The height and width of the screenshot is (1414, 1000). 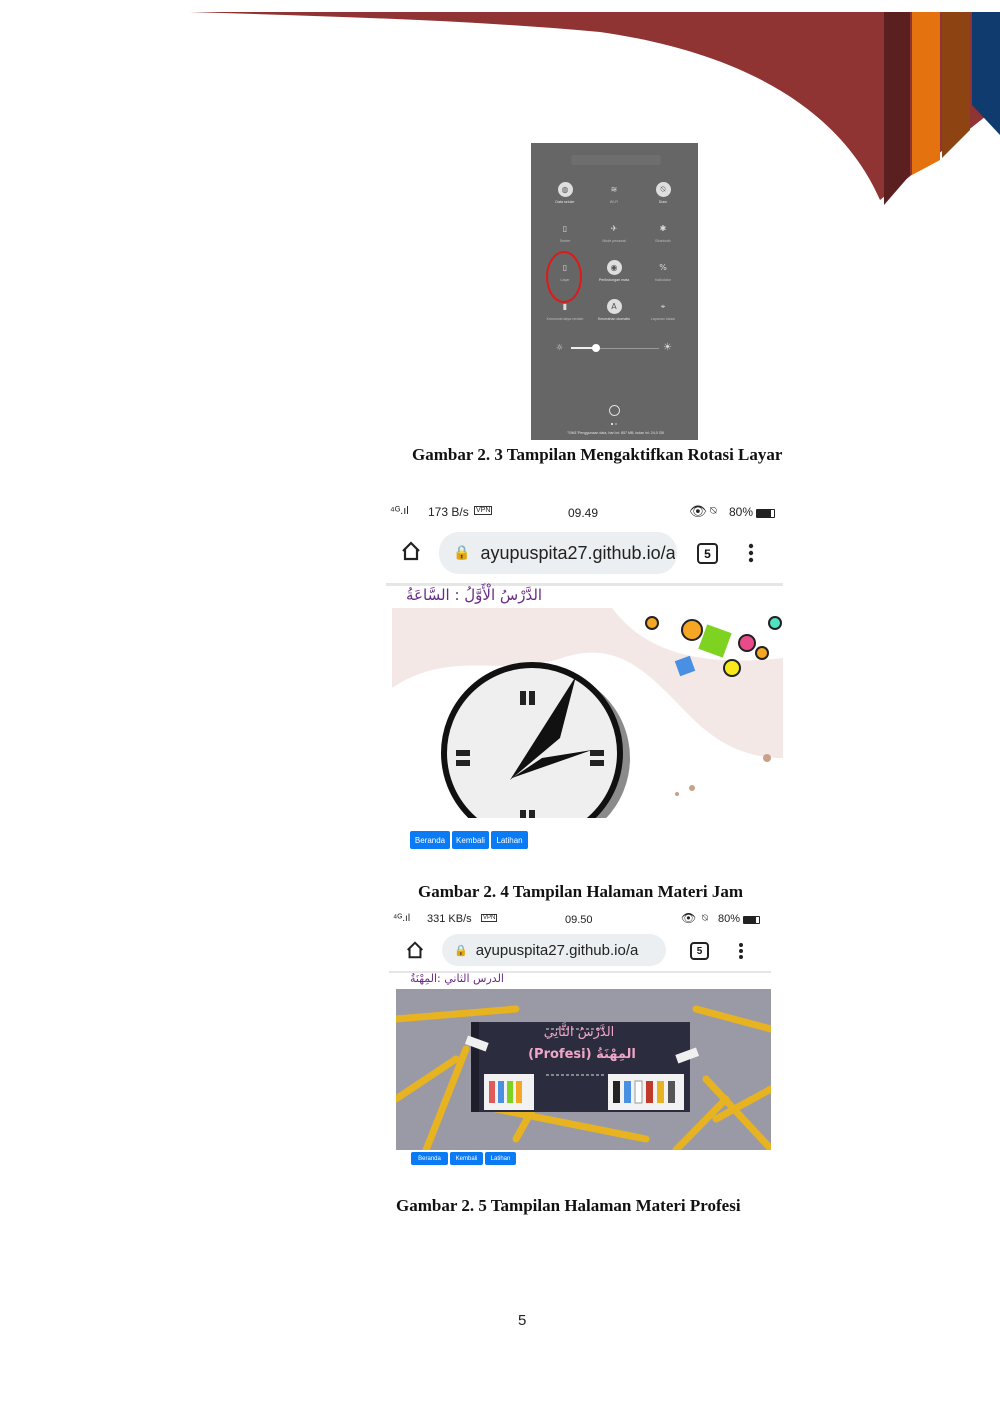 I want to click on quick-tile-kecerahan-otomatis: A Kecerahan otomatis, so click(x=614, y=310).